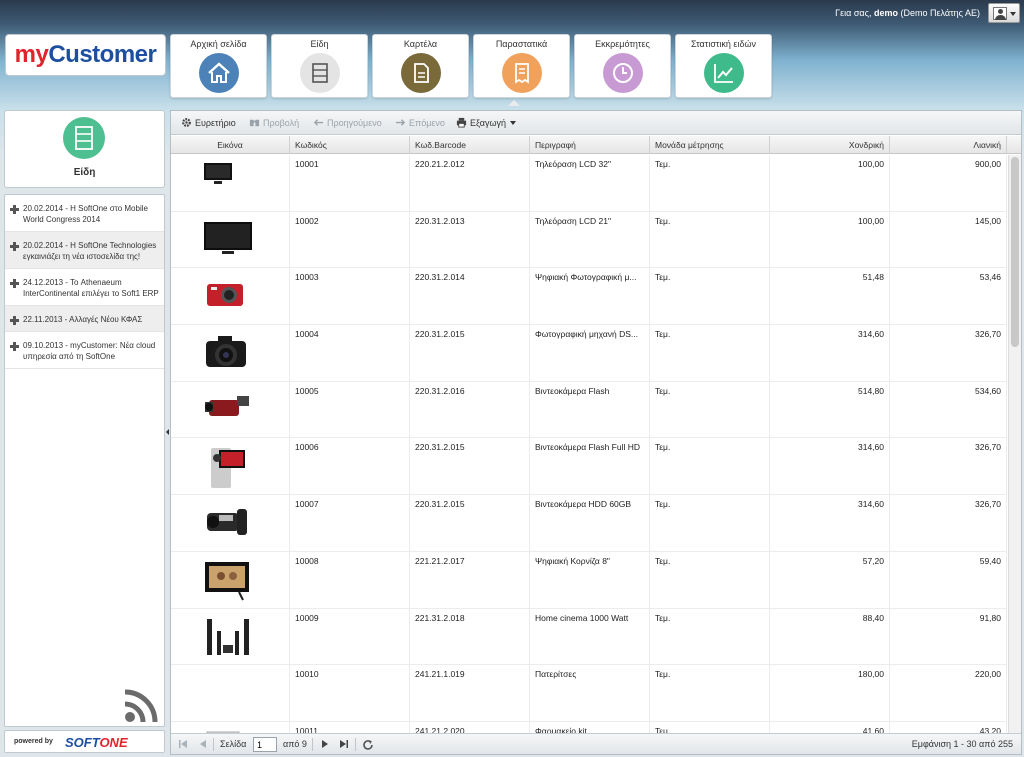  I want to click on cell-wholesale: 41,60, so click(830, 727).